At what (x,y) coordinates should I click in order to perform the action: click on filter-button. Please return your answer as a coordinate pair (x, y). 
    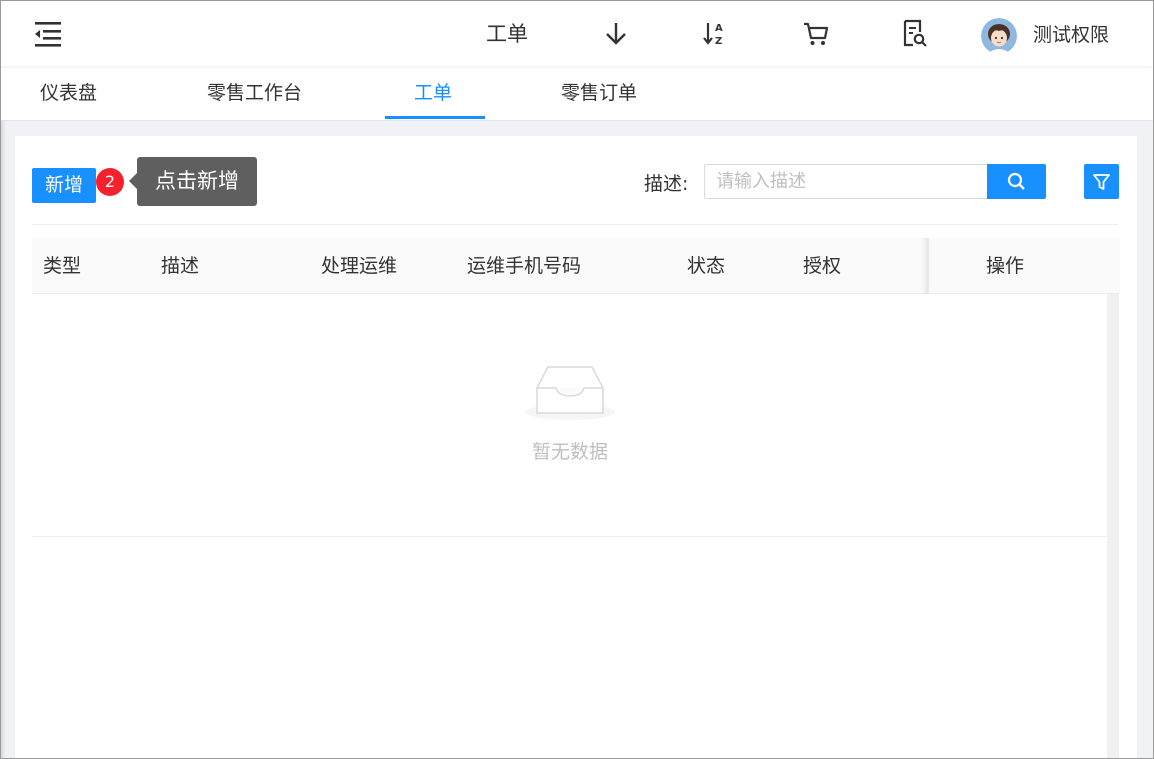
    Looking at the image, I should click on (1101, 181).